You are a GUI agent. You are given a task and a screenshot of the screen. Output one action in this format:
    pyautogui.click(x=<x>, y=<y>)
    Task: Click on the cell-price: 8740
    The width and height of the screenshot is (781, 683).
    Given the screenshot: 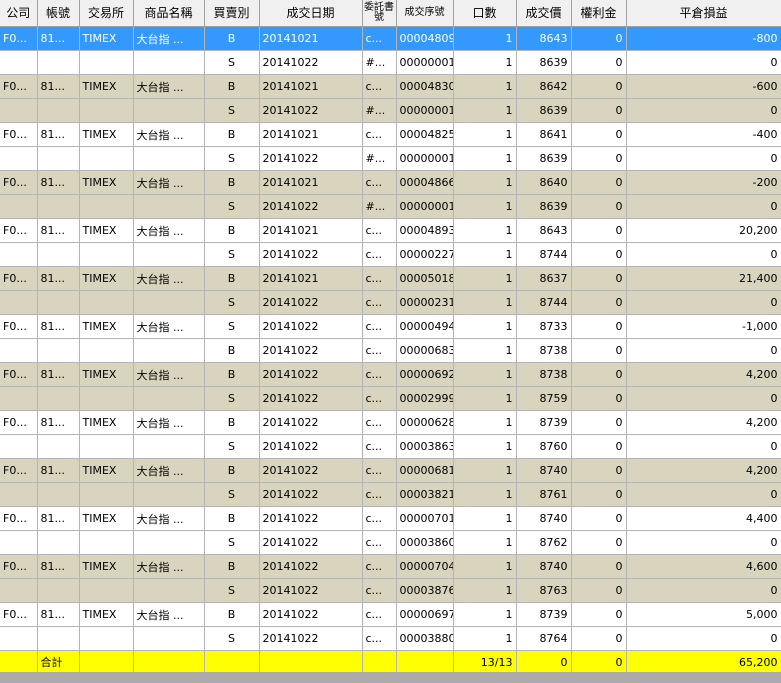 What is the action you would take?
    pyautogui.click(x=544, y=566)
    